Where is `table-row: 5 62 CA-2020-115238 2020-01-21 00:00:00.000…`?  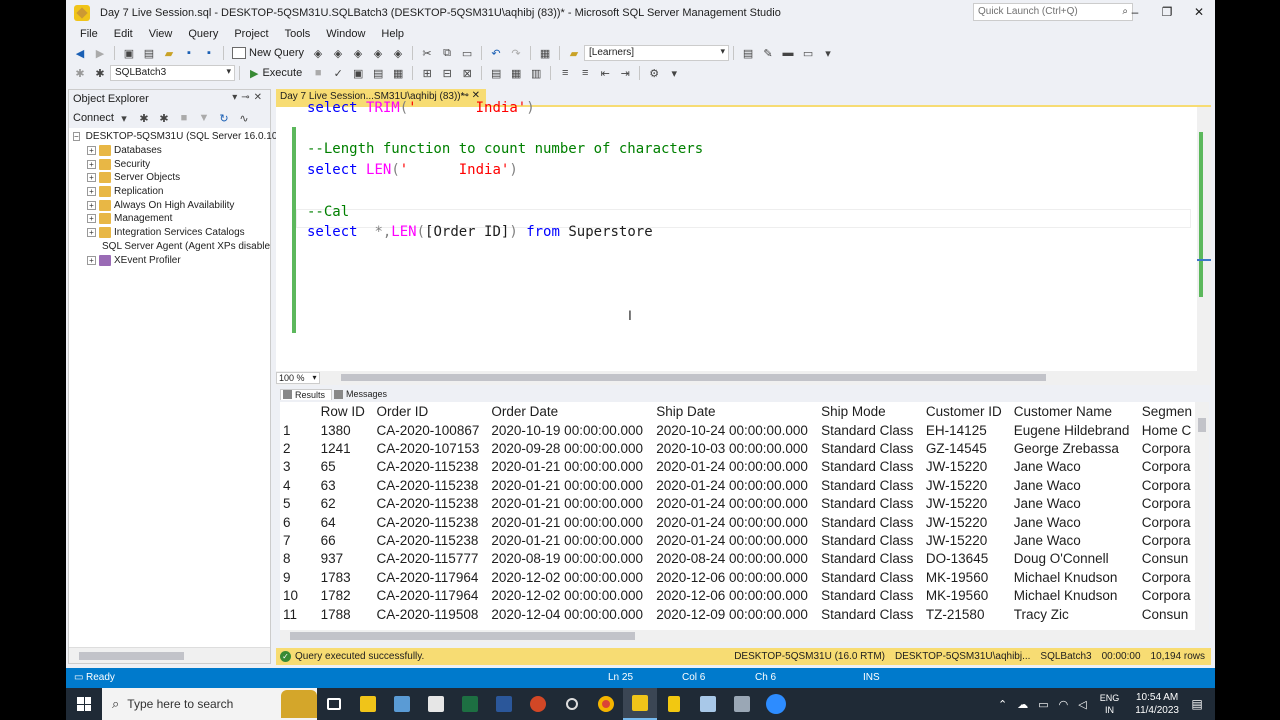
table-row: 5 62 CA-2020-115238 2020-01-21 00:00:00.000… is located at coordinates (737, 504).